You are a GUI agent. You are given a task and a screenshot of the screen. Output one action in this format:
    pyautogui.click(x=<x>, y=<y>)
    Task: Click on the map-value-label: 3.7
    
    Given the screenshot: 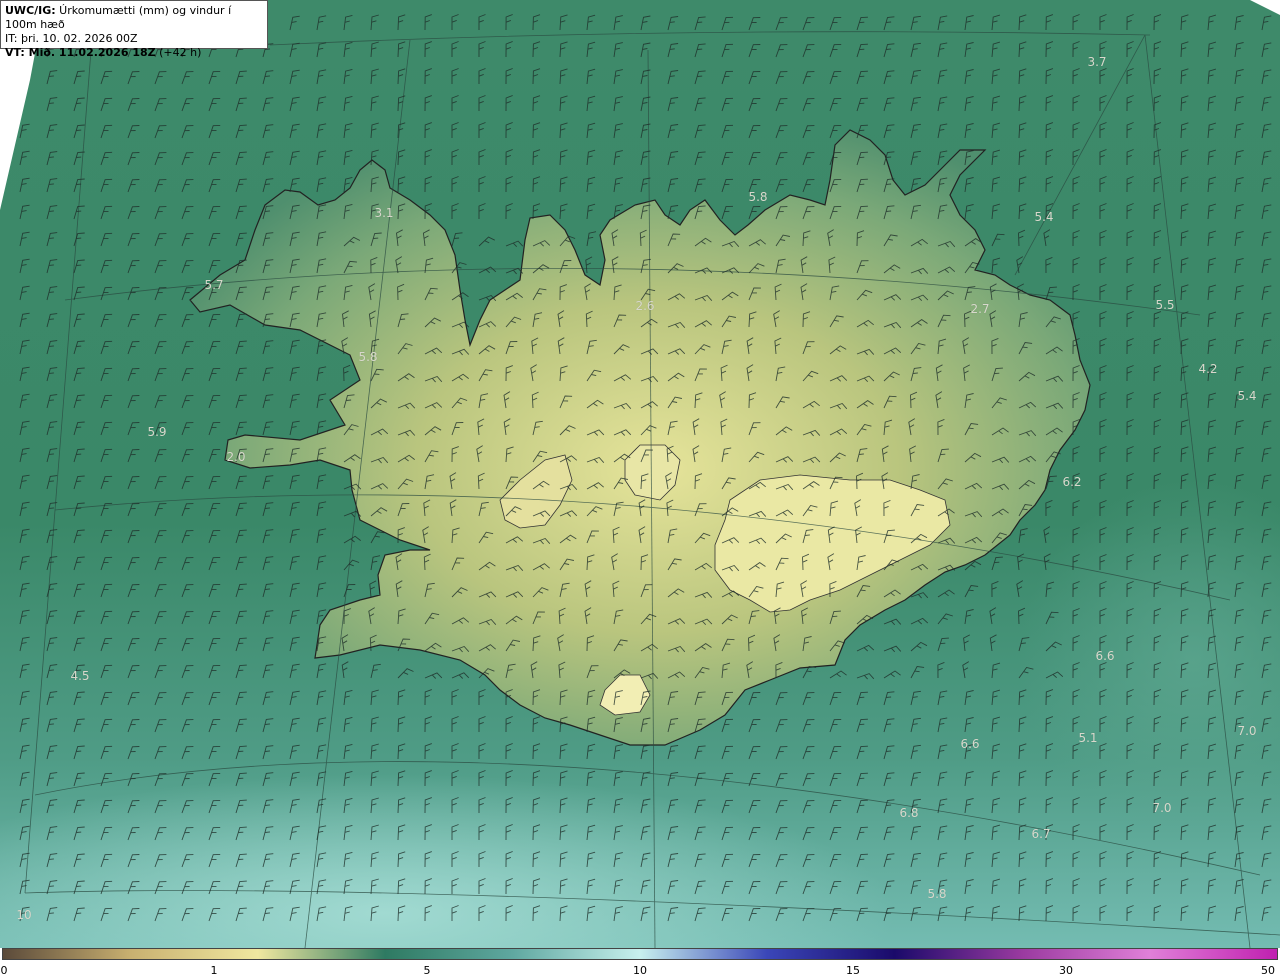 What is the action you would take?
    pyautogui.click(x=1097, y=62)
    